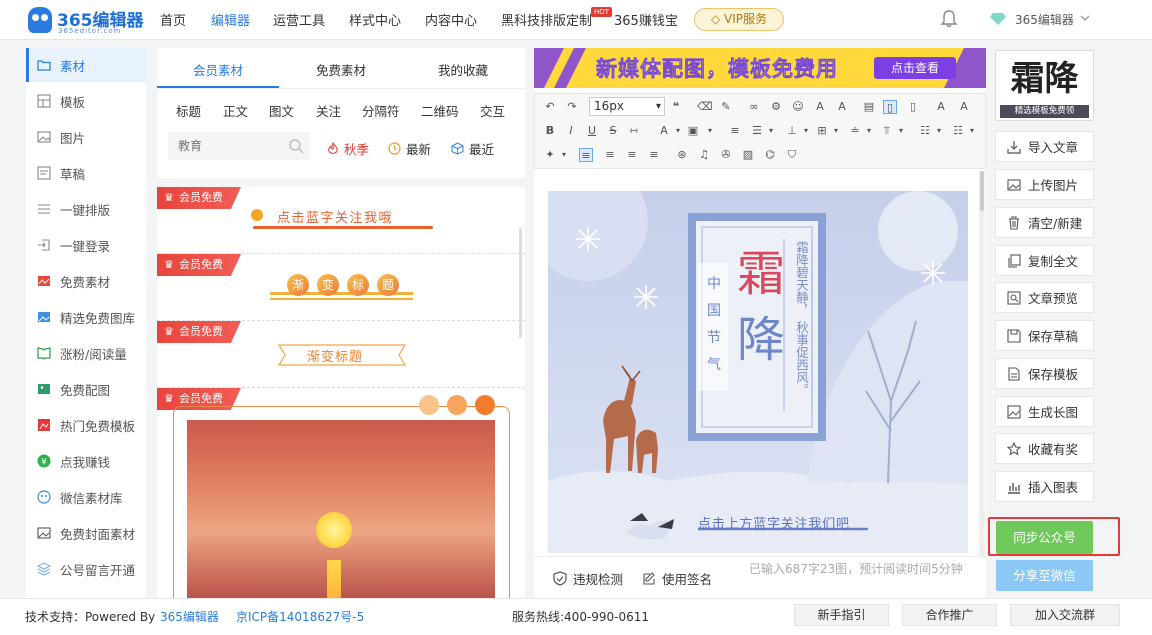  Describe the element at coordinates (230, 19) in the screenshot. I see `nav-editor: 编辑器` at that location.